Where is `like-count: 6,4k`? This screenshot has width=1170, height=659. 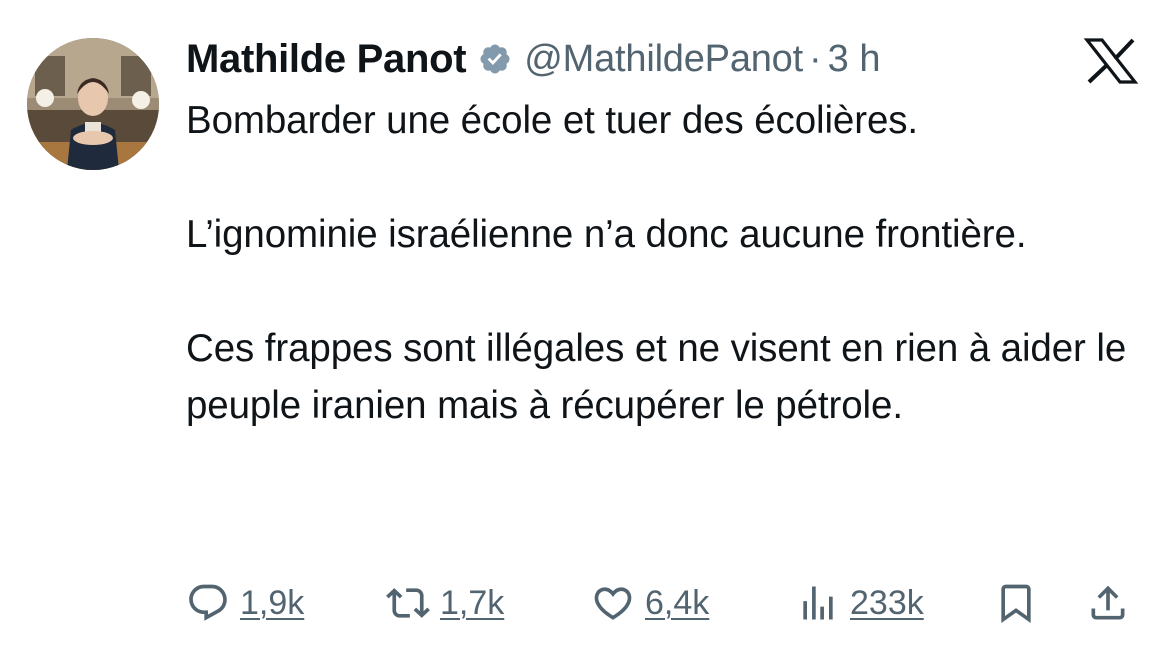 like-count: 6,4k is located at coordinates (677, 603).